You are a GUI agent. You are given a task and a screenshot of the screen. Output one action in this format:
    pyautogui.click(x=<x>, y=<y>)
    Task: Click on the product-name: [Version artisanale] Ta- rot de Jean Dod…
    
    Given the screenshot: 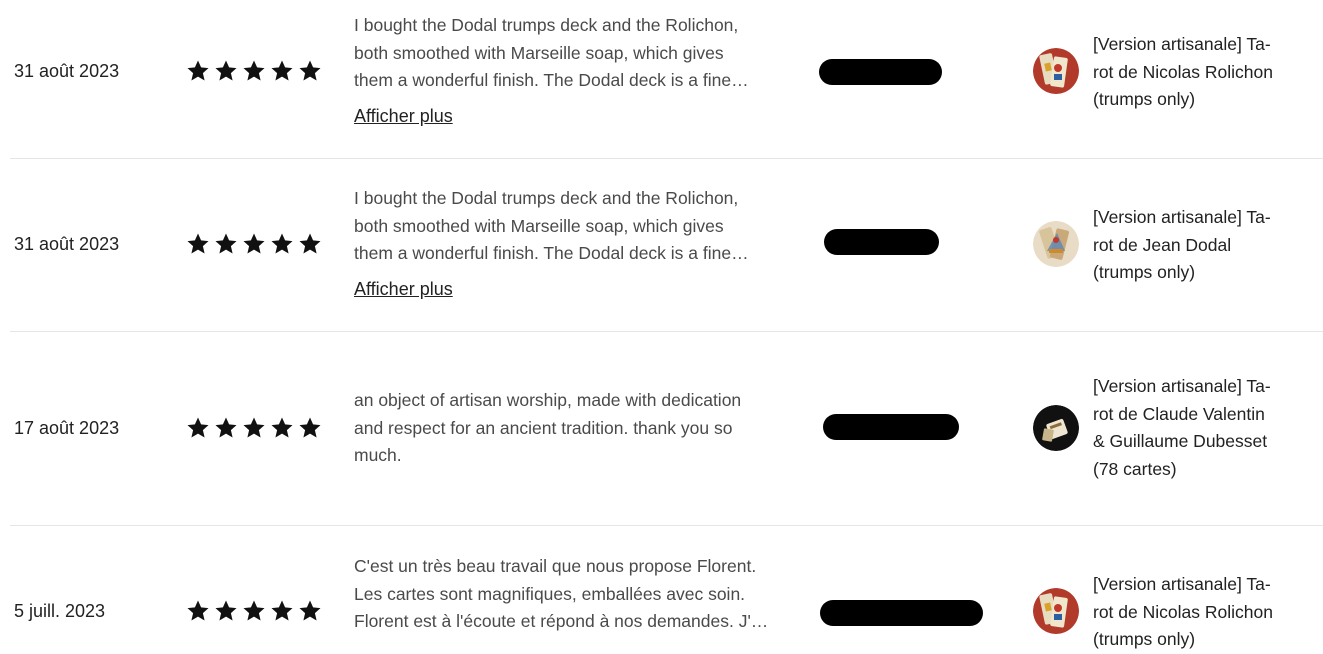 What is the action you would take?
    pyautogui.click(x=1200, y=245)
    